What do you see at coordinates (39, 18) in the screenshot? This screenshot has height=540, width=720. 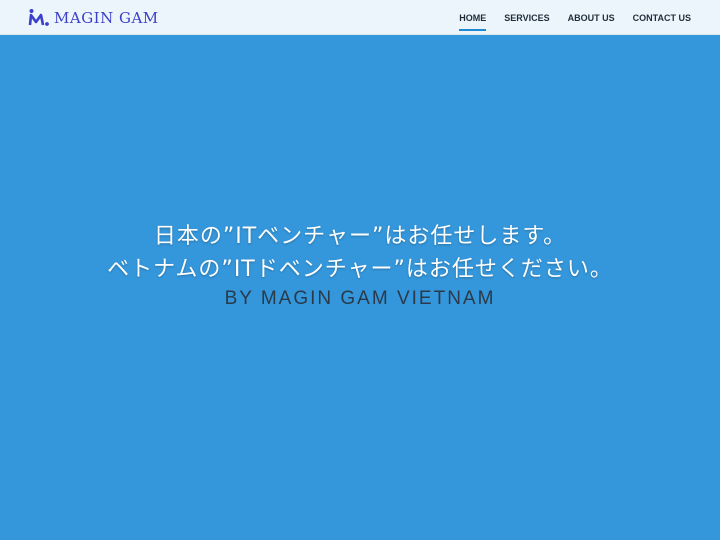 I see `mg-logo-icon` at bounding box center [39, 18].